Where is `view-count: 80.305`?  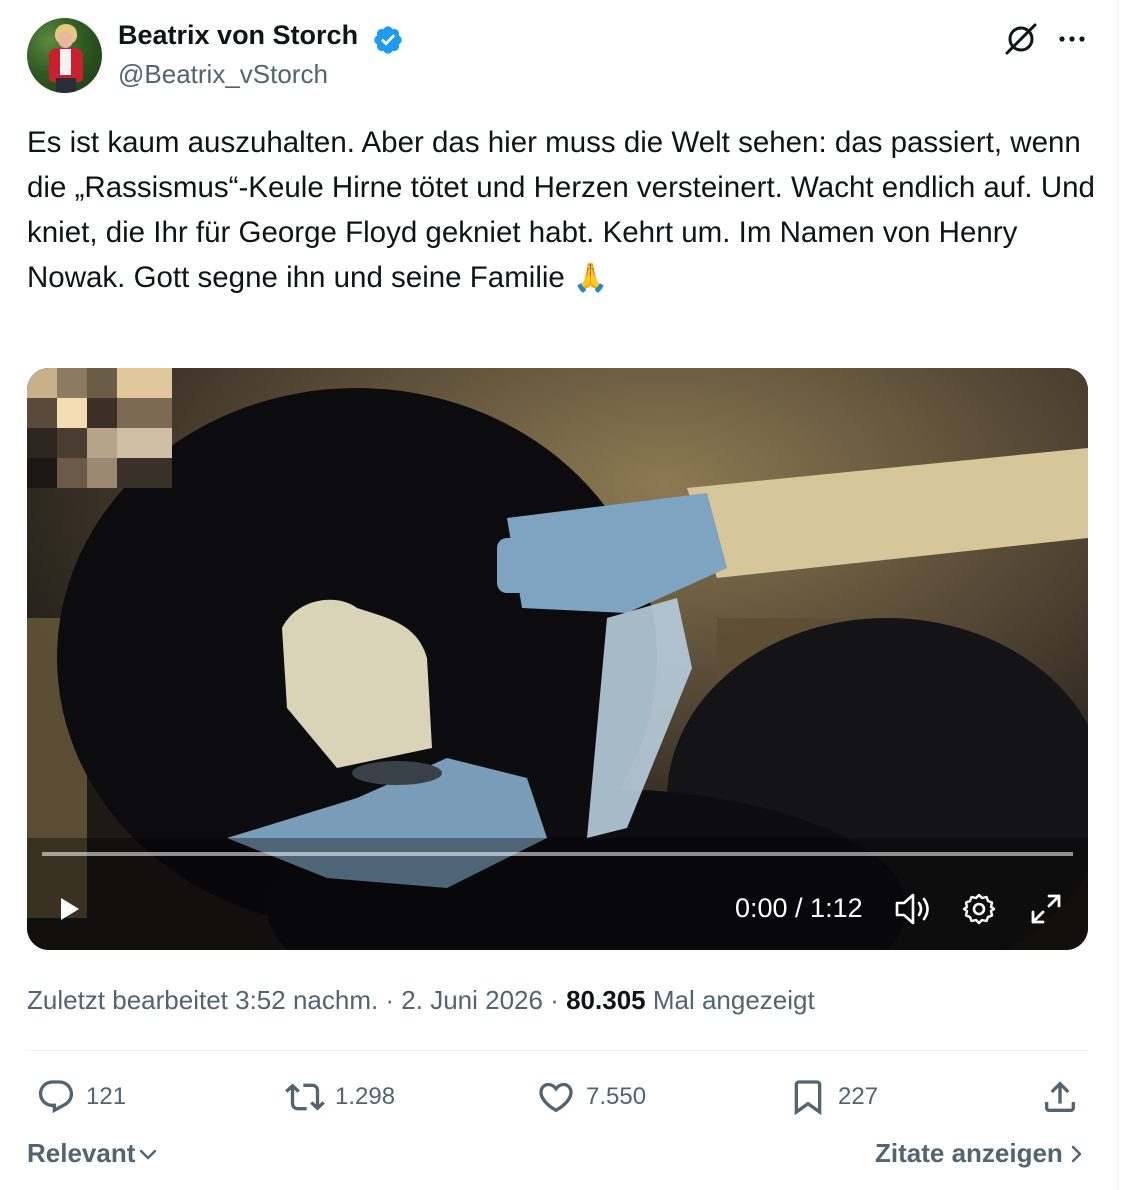 view-count: 80.305 is located at coordinates (606, 1000).